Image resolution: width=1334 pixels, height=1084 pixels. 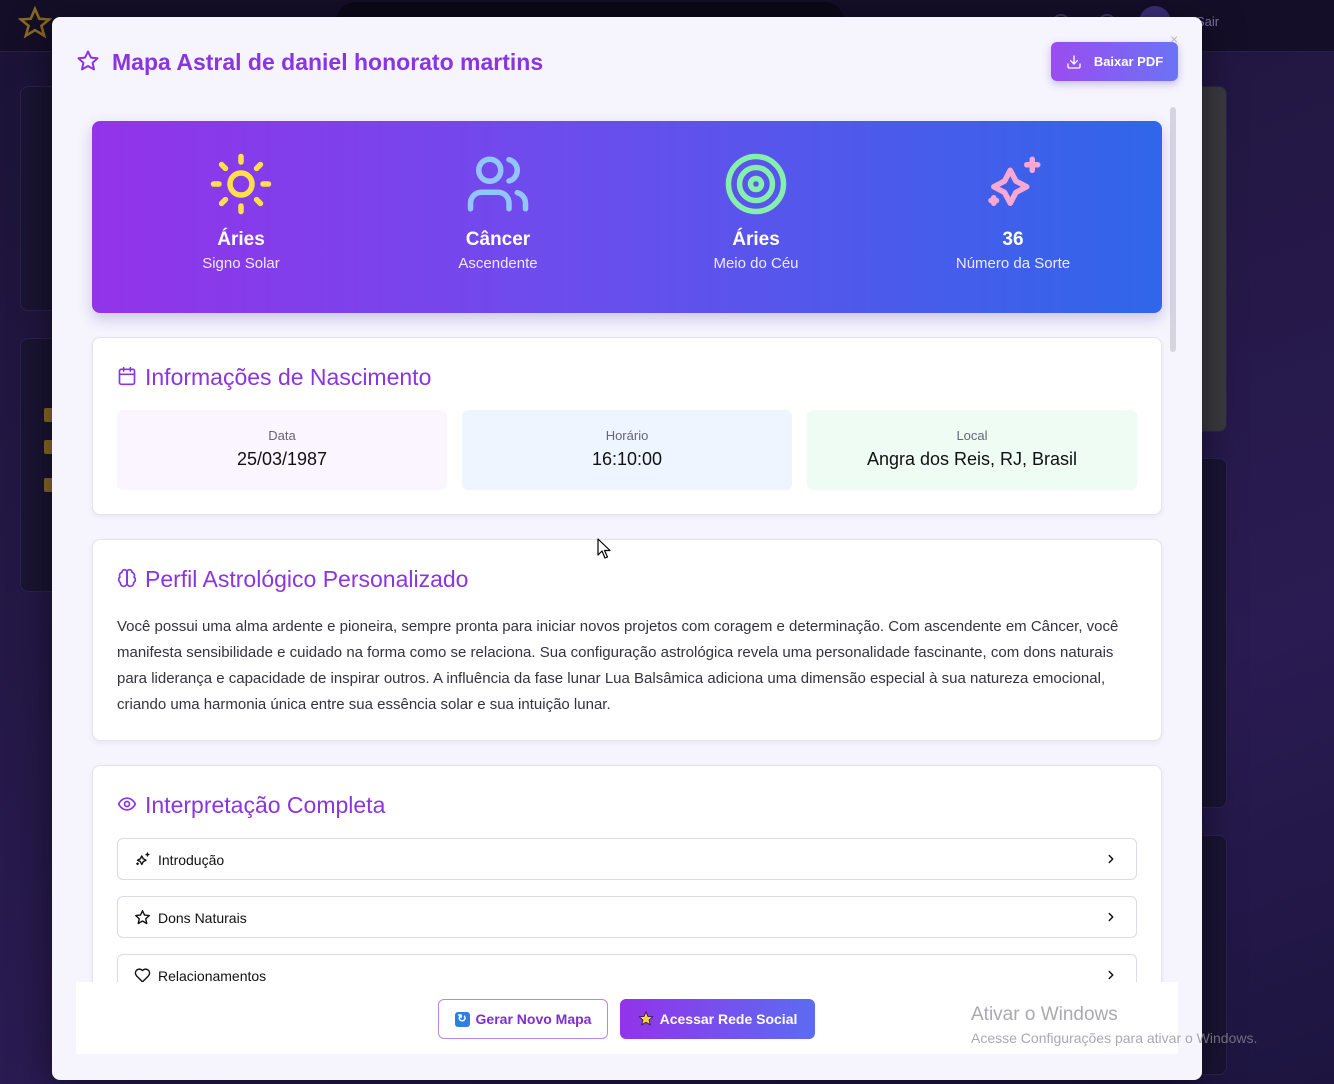 What do you see at coordinates (282, 435) in the screenshot?
I see `birth-date-label: Data` at bounding box center [282, 435].